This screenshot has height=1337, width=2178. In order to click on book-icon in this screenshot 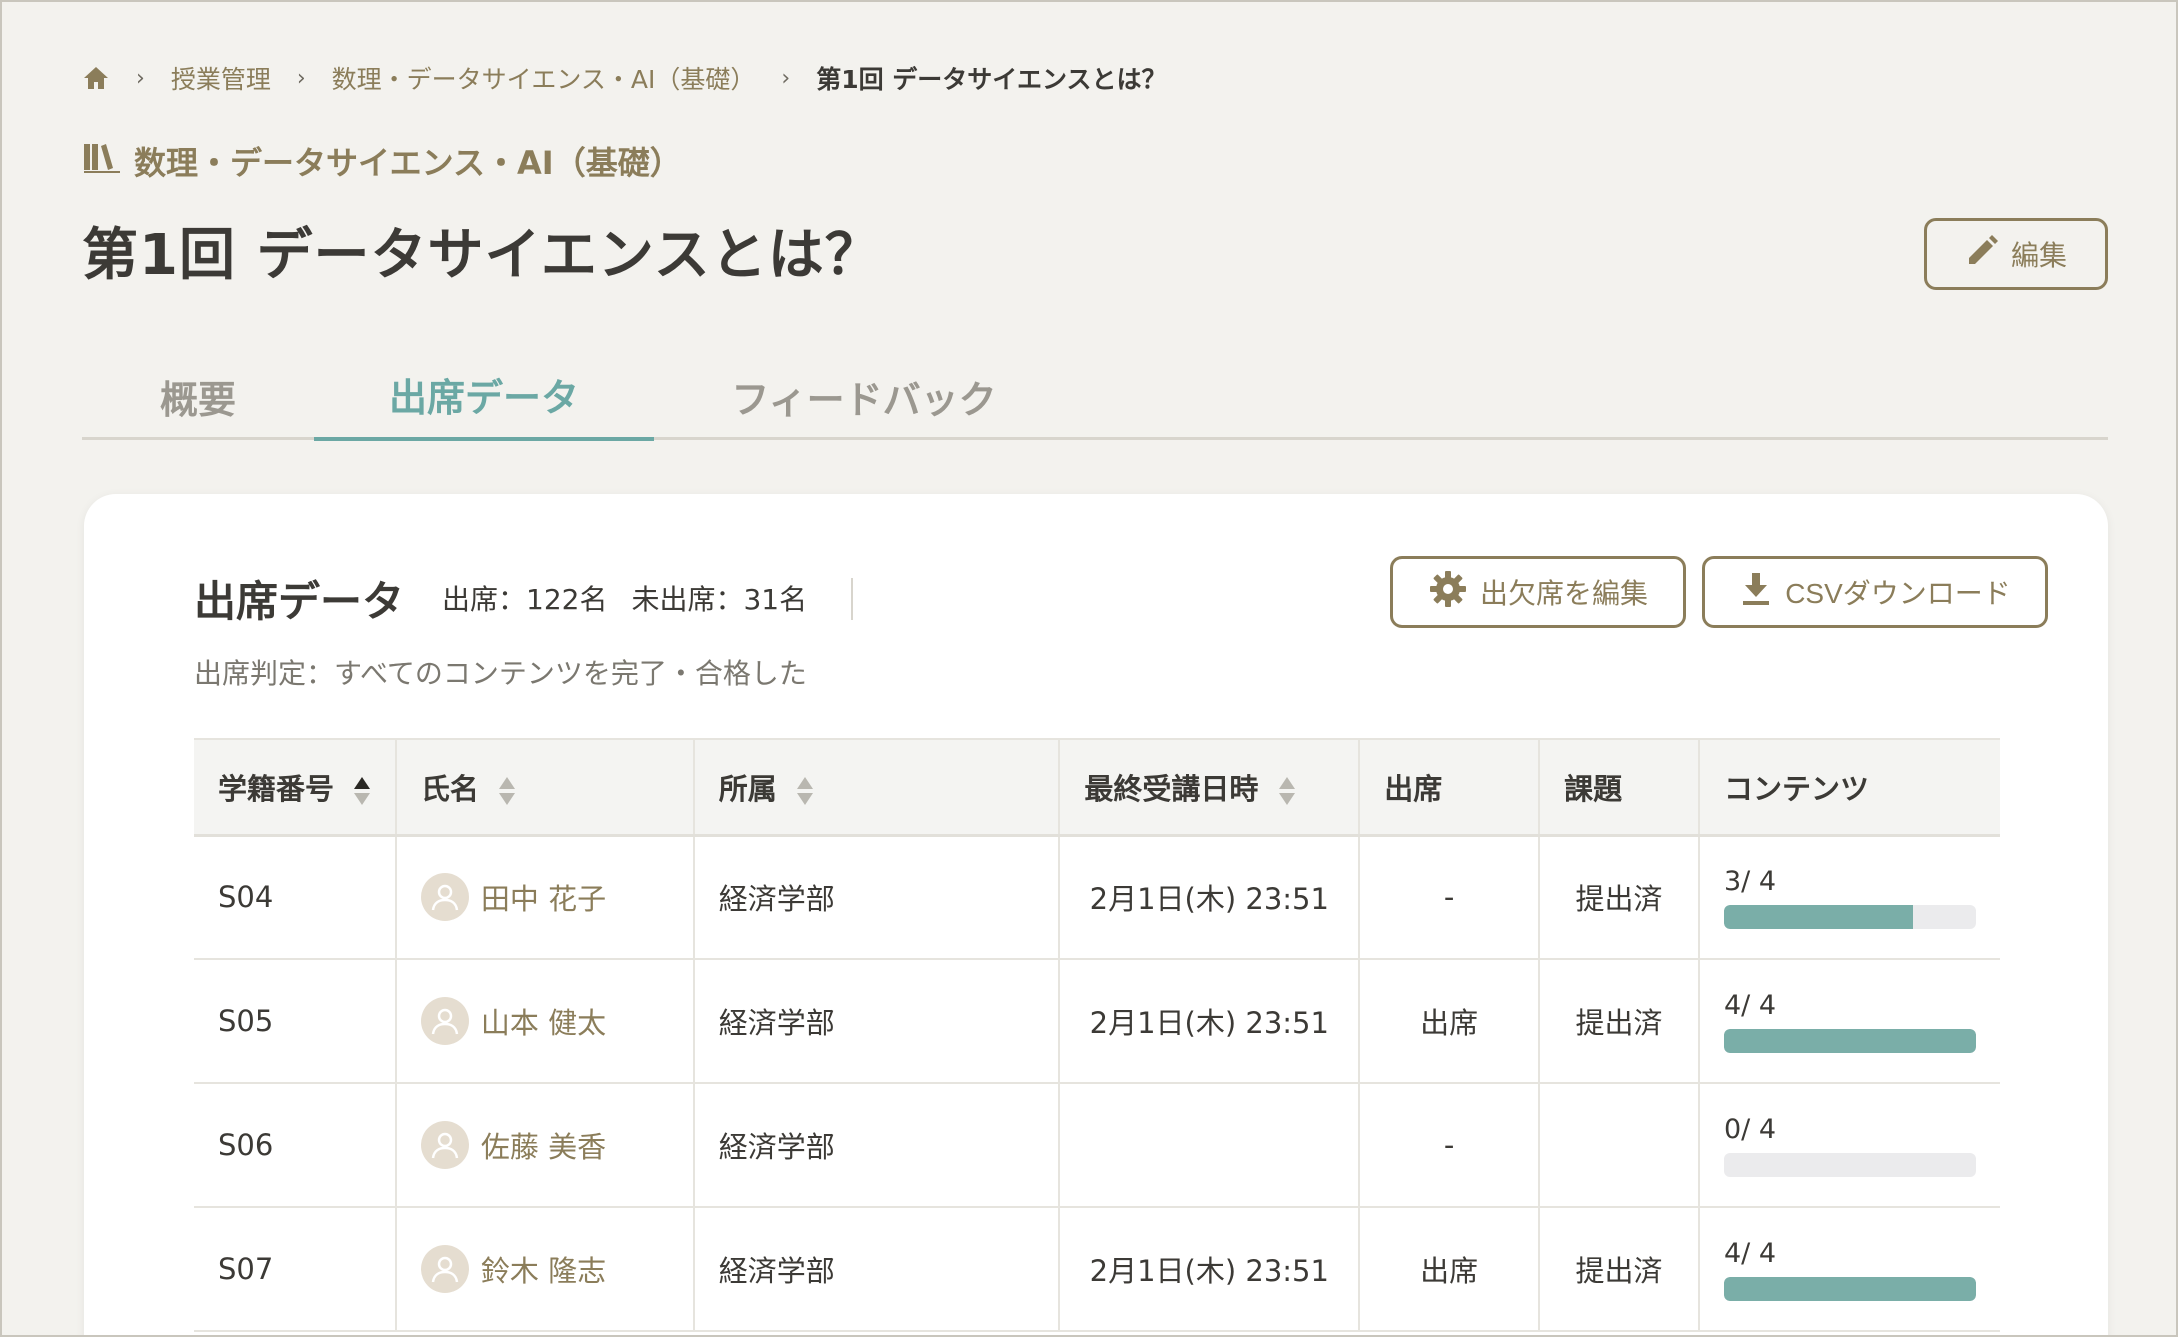, I will do `click(102, 161)`.